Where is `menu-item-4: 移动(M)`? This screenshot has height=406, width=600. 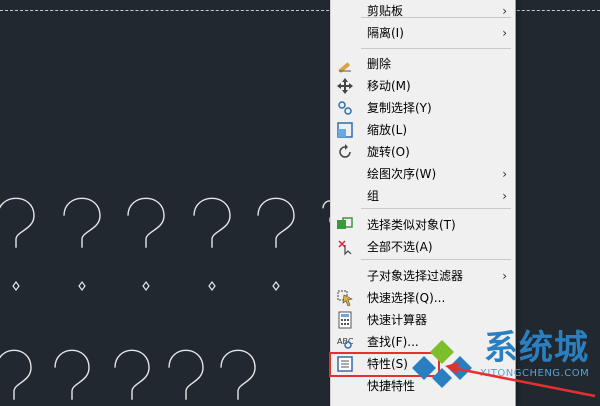
menu-item-4: 移动(M) is located at coordinates (423, 86).